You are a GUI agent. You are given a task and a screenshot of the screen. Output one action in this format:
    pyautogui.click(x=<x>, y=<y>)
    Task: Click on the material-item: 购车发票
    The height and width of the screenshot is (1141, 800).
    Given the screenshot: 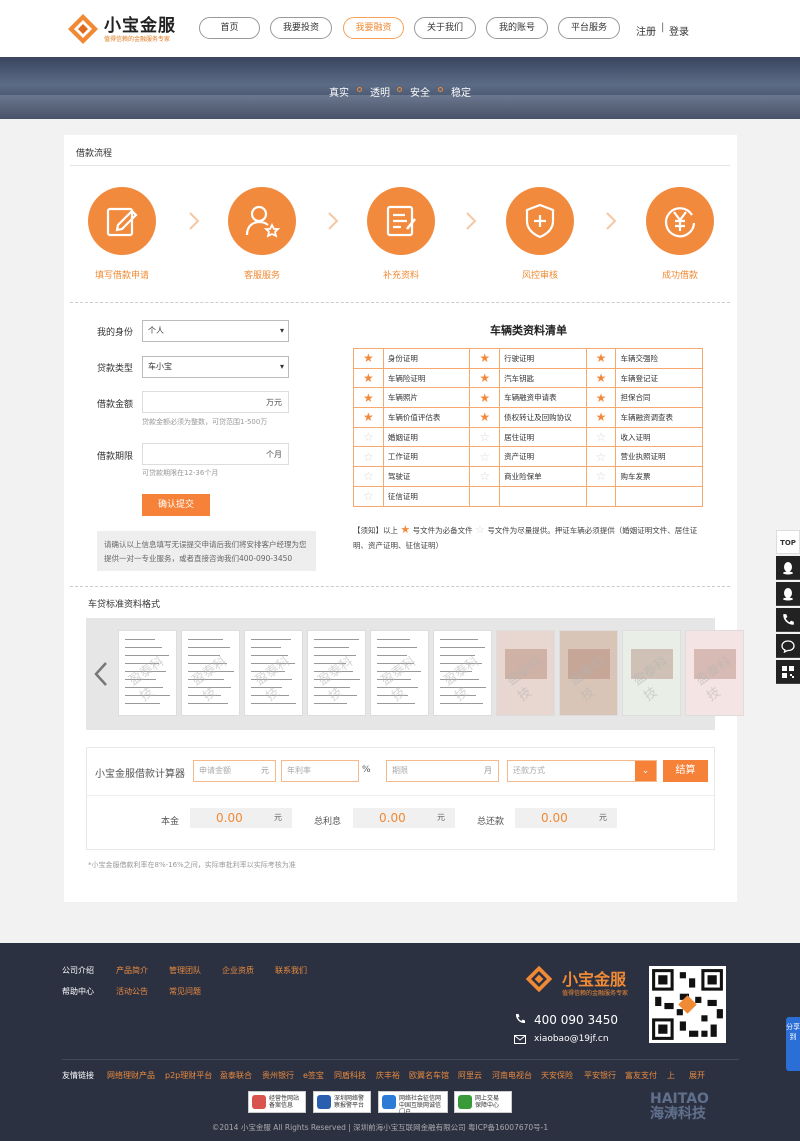 What is the action you would take?
    pyautogui.click(x=659, y=476)
    